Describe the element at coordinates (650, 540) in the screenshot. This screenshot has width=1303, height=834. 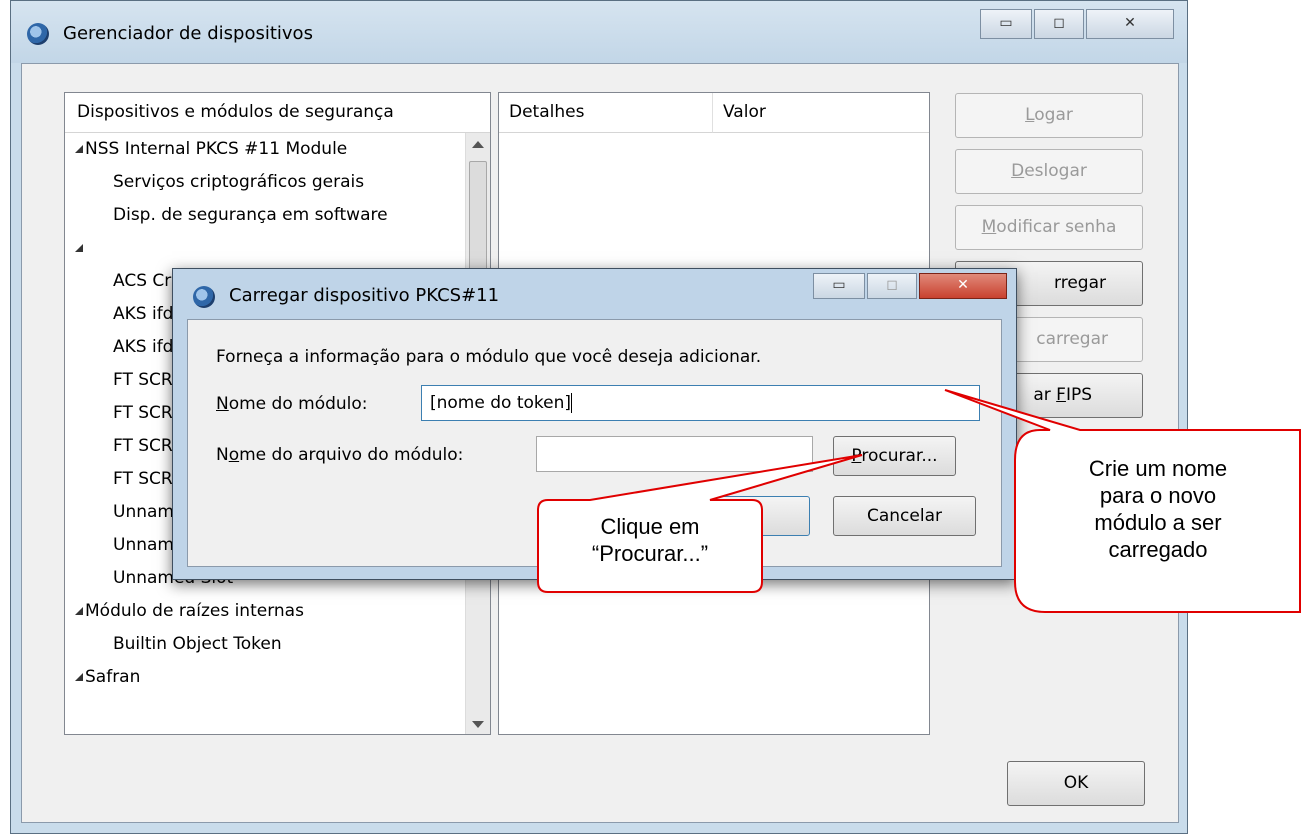
I see `browse-callout: Clique em “Procurar...”` at that location.